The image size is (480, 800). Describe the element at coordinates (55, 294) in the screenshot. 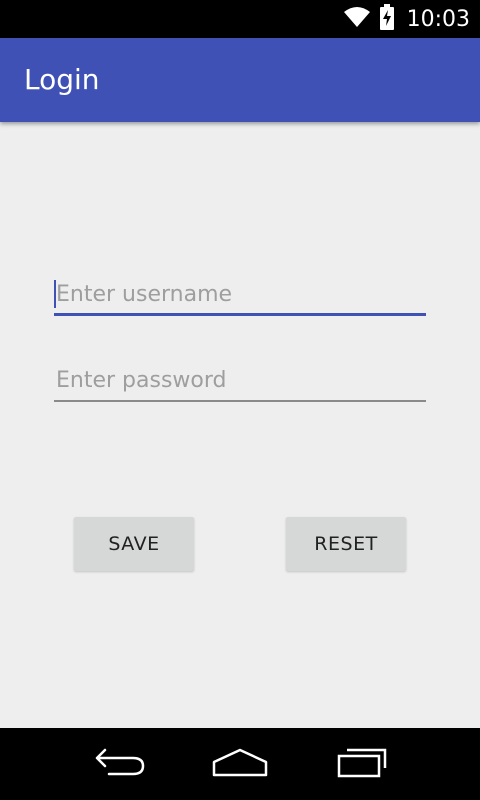

I see `text-cursor` at that location.